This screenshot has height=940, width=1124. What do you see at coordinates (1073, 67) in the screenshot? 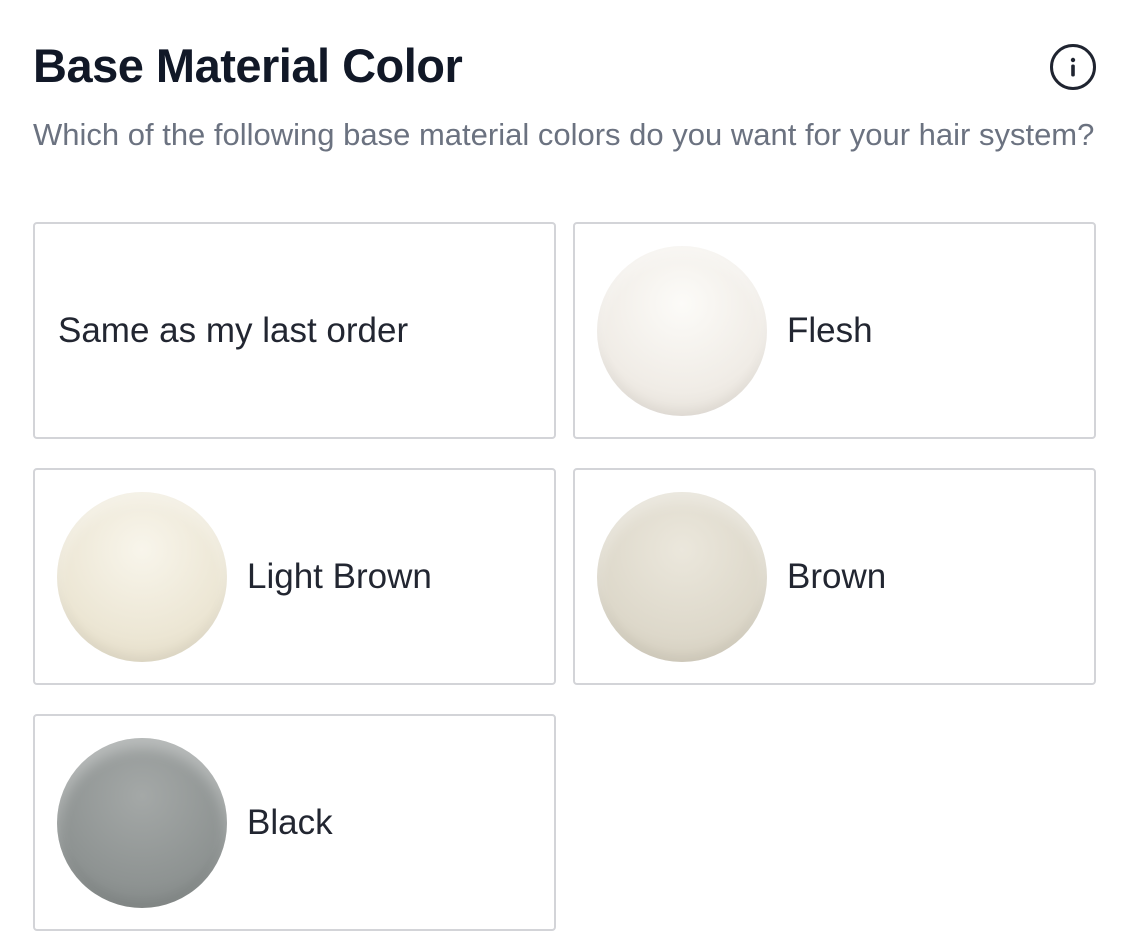
I see `info-icon` at bounding box center [1073, 67].